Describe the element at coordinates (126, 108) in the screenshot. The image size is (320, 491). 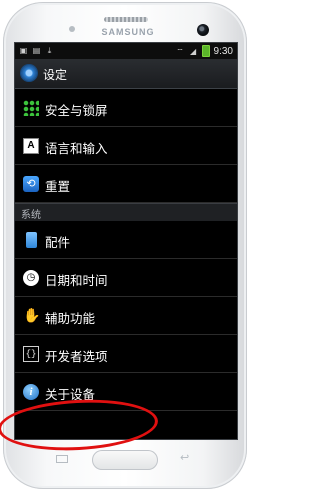
I see `settings-item-security: 安全与锁屏` at that location.